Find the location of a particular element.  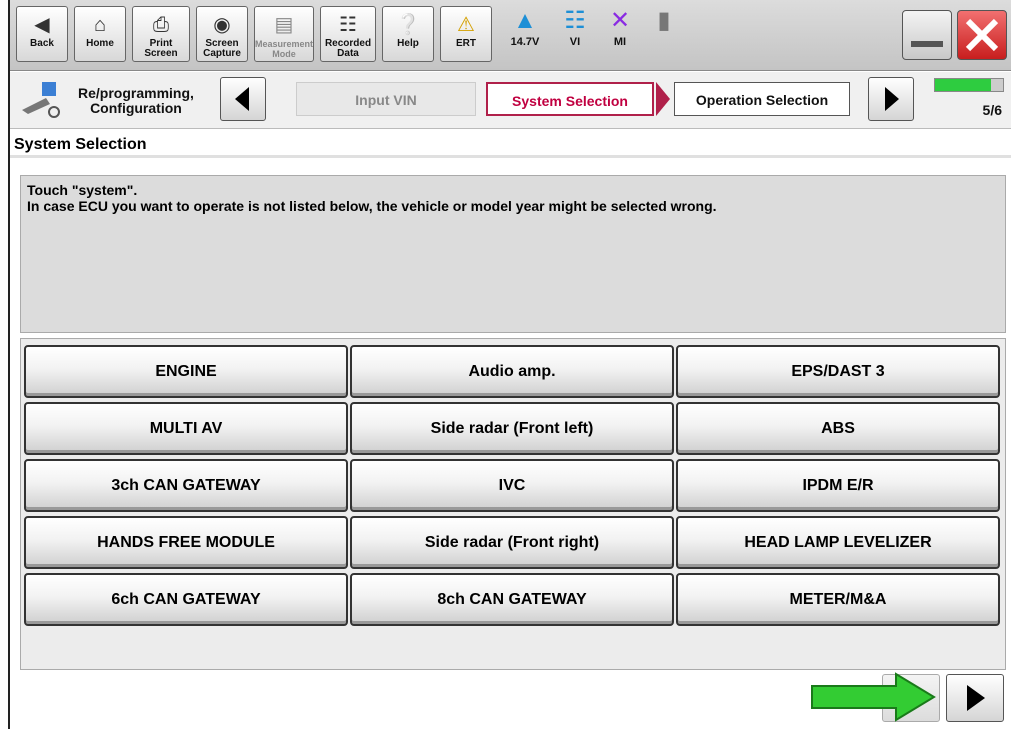

step-pointer-icon is located at coordinates (663, 99).